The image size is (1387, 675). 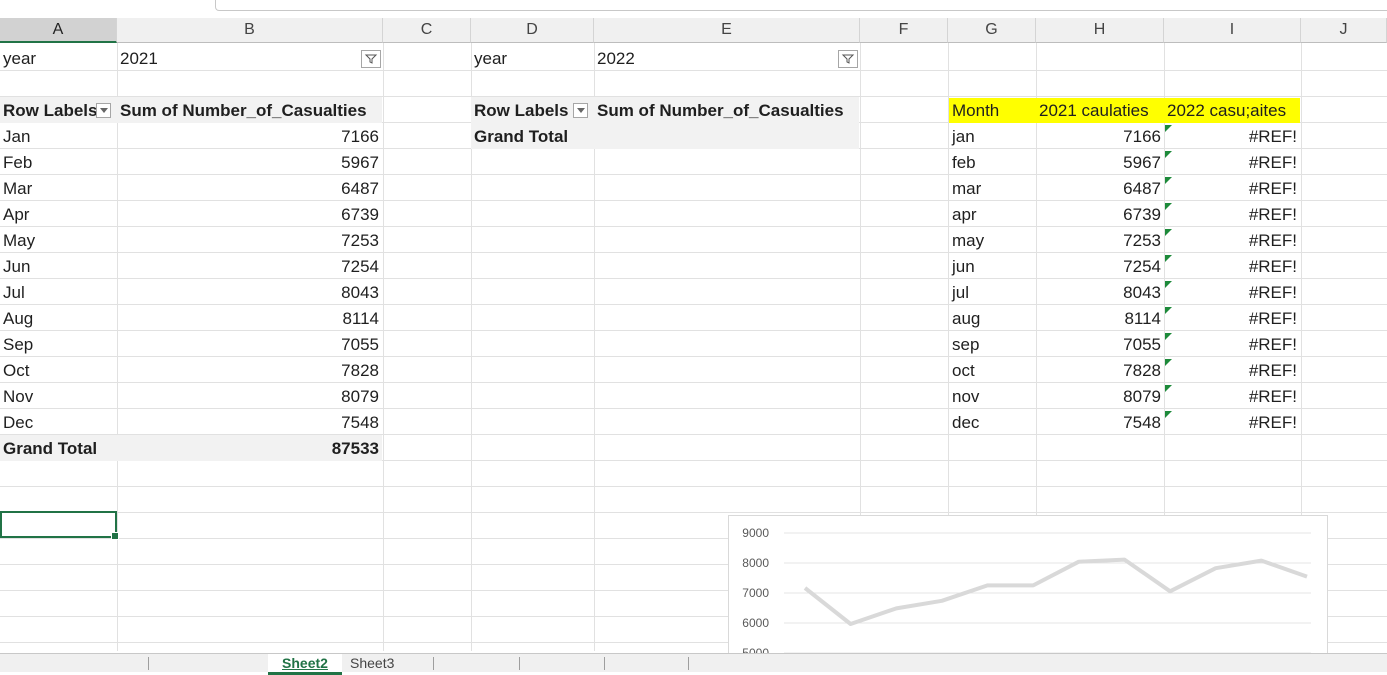 I want to click on sheet-tab-active: Sheet2, so click(x=305, y=664).